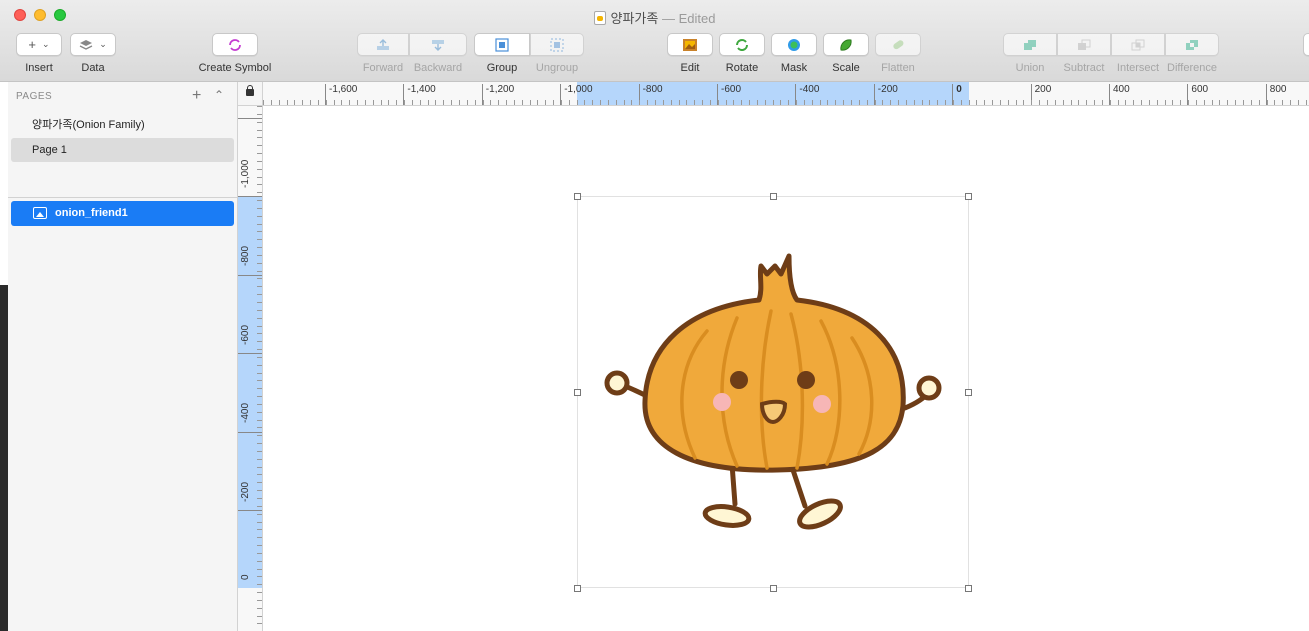  I want to click on resize-handle-left, so click(577, 392).